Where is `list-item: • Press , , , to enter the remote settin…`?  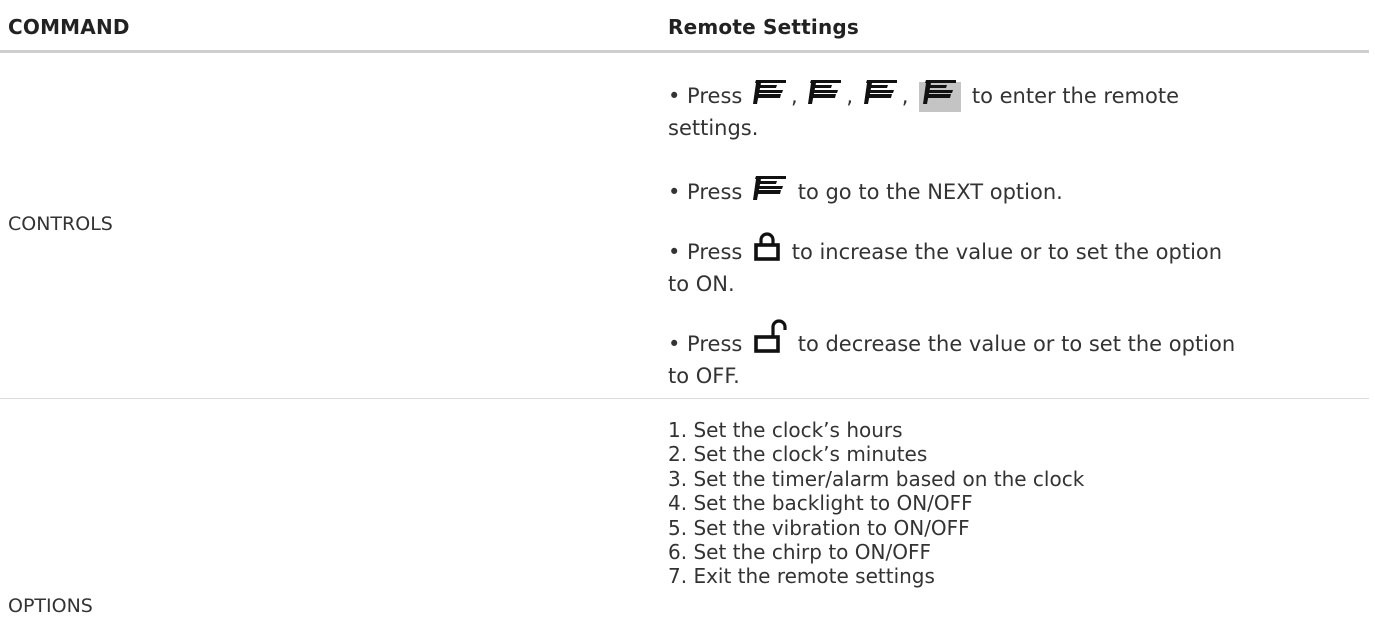 list-item: • Press , , , to enter the remote settin… is located at coordinates (1013, 111).